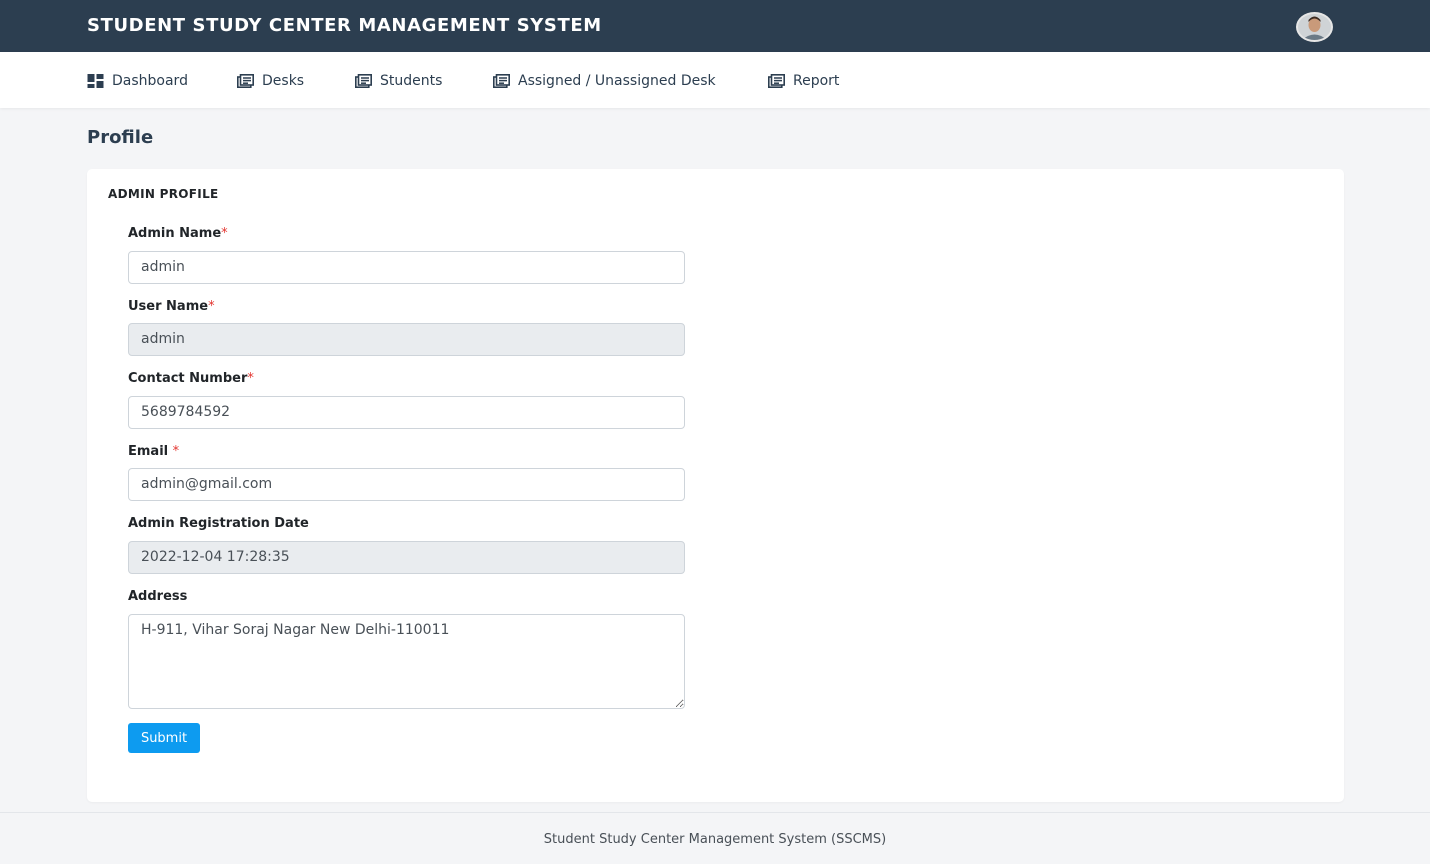  What do you see at coordinates (406, 267) in the screenshot?
I see `admin-name-input: admin` at bounding box center [406, 267].